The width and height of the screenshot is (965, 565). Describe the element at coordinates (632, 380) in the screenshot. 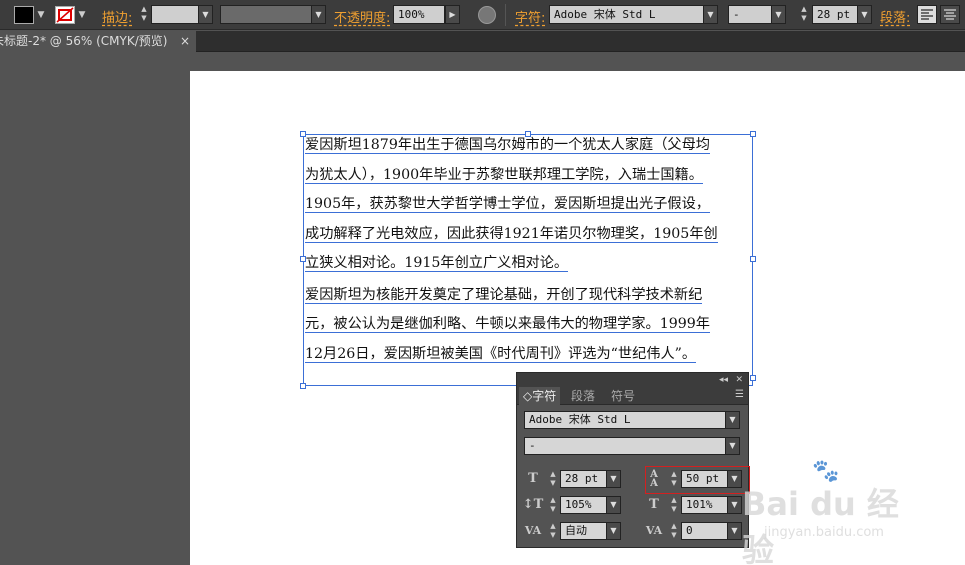

I see `panel-title-bar: ◂◂ ✕` at that location.